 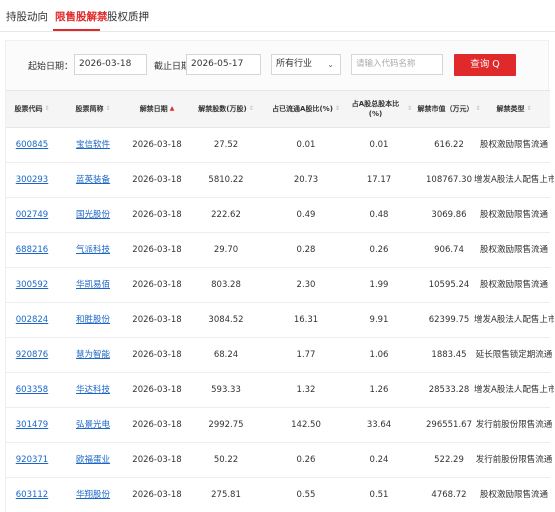 I want to click on start-date-label: 起始日期：, so click(x=51, y=67).